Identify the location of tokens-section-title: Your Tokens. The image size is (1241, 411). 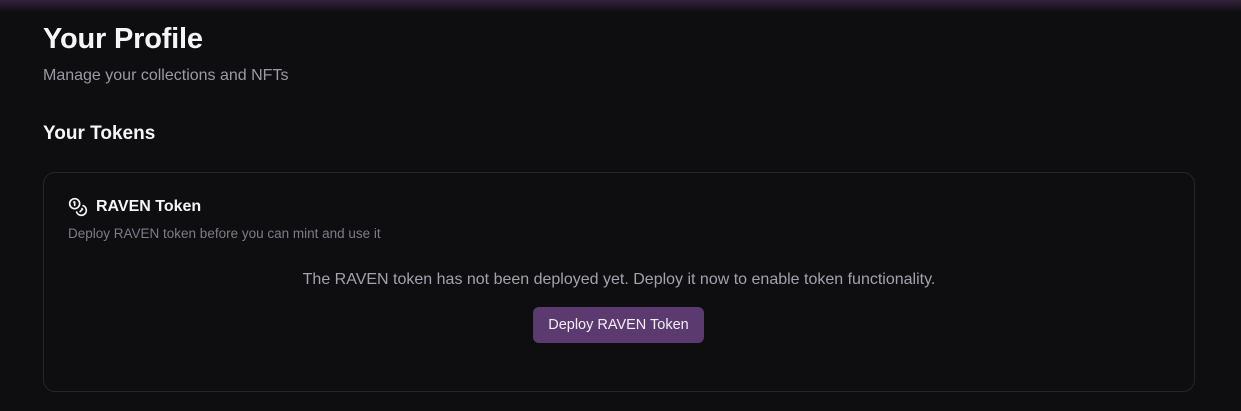
(99, 133).